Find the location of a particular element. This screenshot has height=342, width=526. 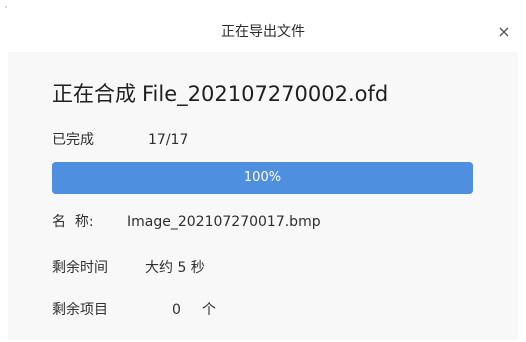

heading-prefix: 正在合成 is located at coordinates (94, 94).